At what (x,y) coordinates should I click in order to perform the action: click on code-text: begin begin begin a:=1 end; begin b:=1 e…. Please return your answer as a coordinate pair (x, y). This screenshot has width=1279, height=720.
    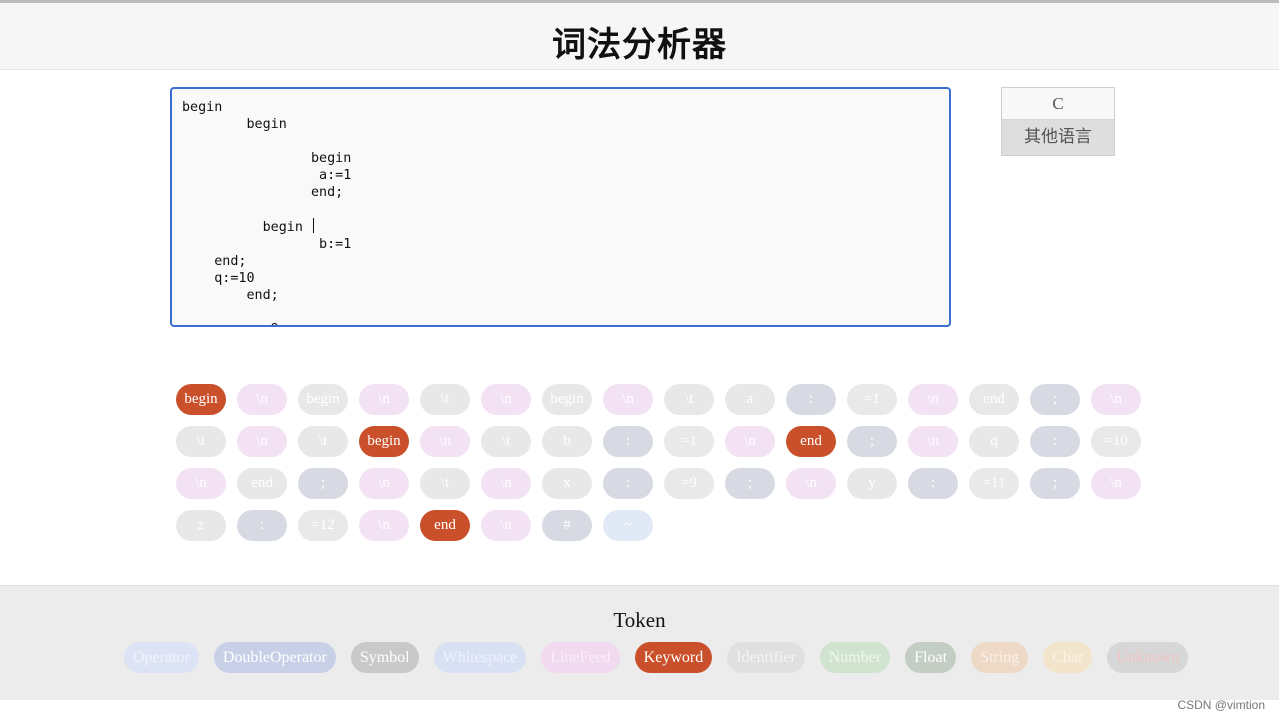
    Looking at the image, I should click on (267, 212).